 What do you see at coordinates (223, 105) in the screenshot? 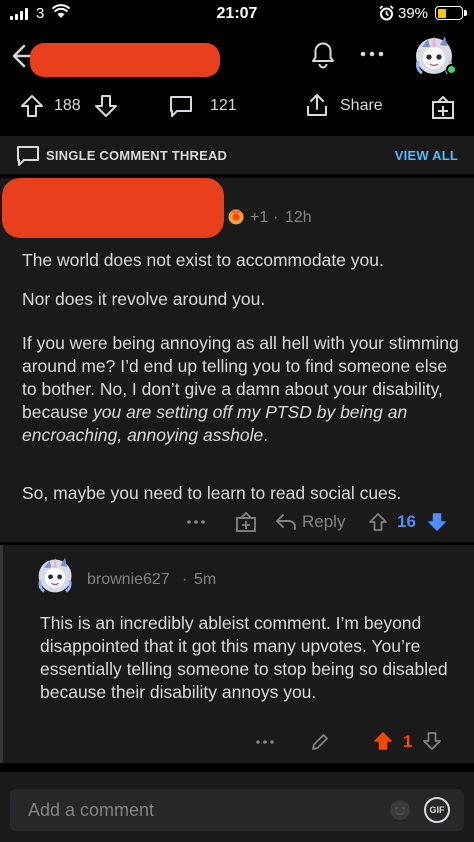
I see `comment-count: 121` at bounding box center [223, 105].